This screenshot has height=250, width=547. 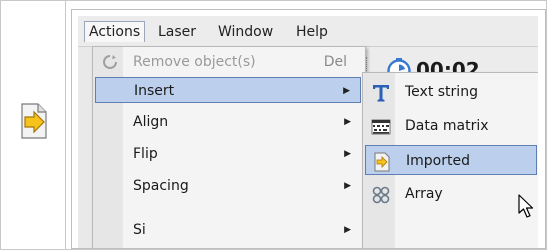 I want to click on remove-icon, so click(x=110, y=62).